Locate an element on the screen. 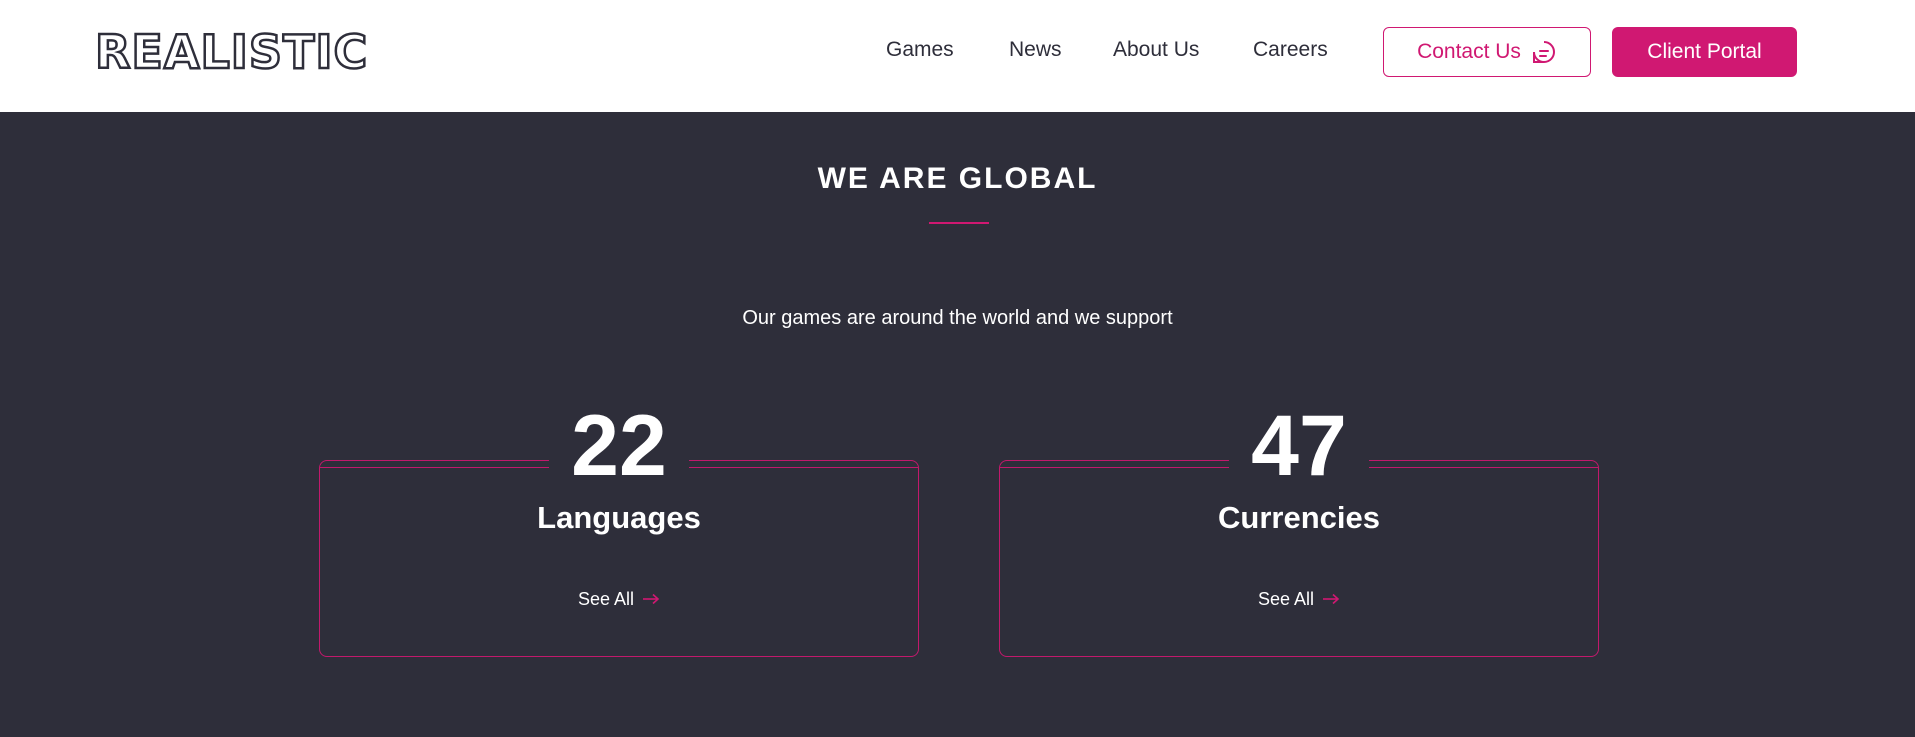 This screenshot has width=1915, height=737. nav-link-news: News is located at coordinates (1035, 50).